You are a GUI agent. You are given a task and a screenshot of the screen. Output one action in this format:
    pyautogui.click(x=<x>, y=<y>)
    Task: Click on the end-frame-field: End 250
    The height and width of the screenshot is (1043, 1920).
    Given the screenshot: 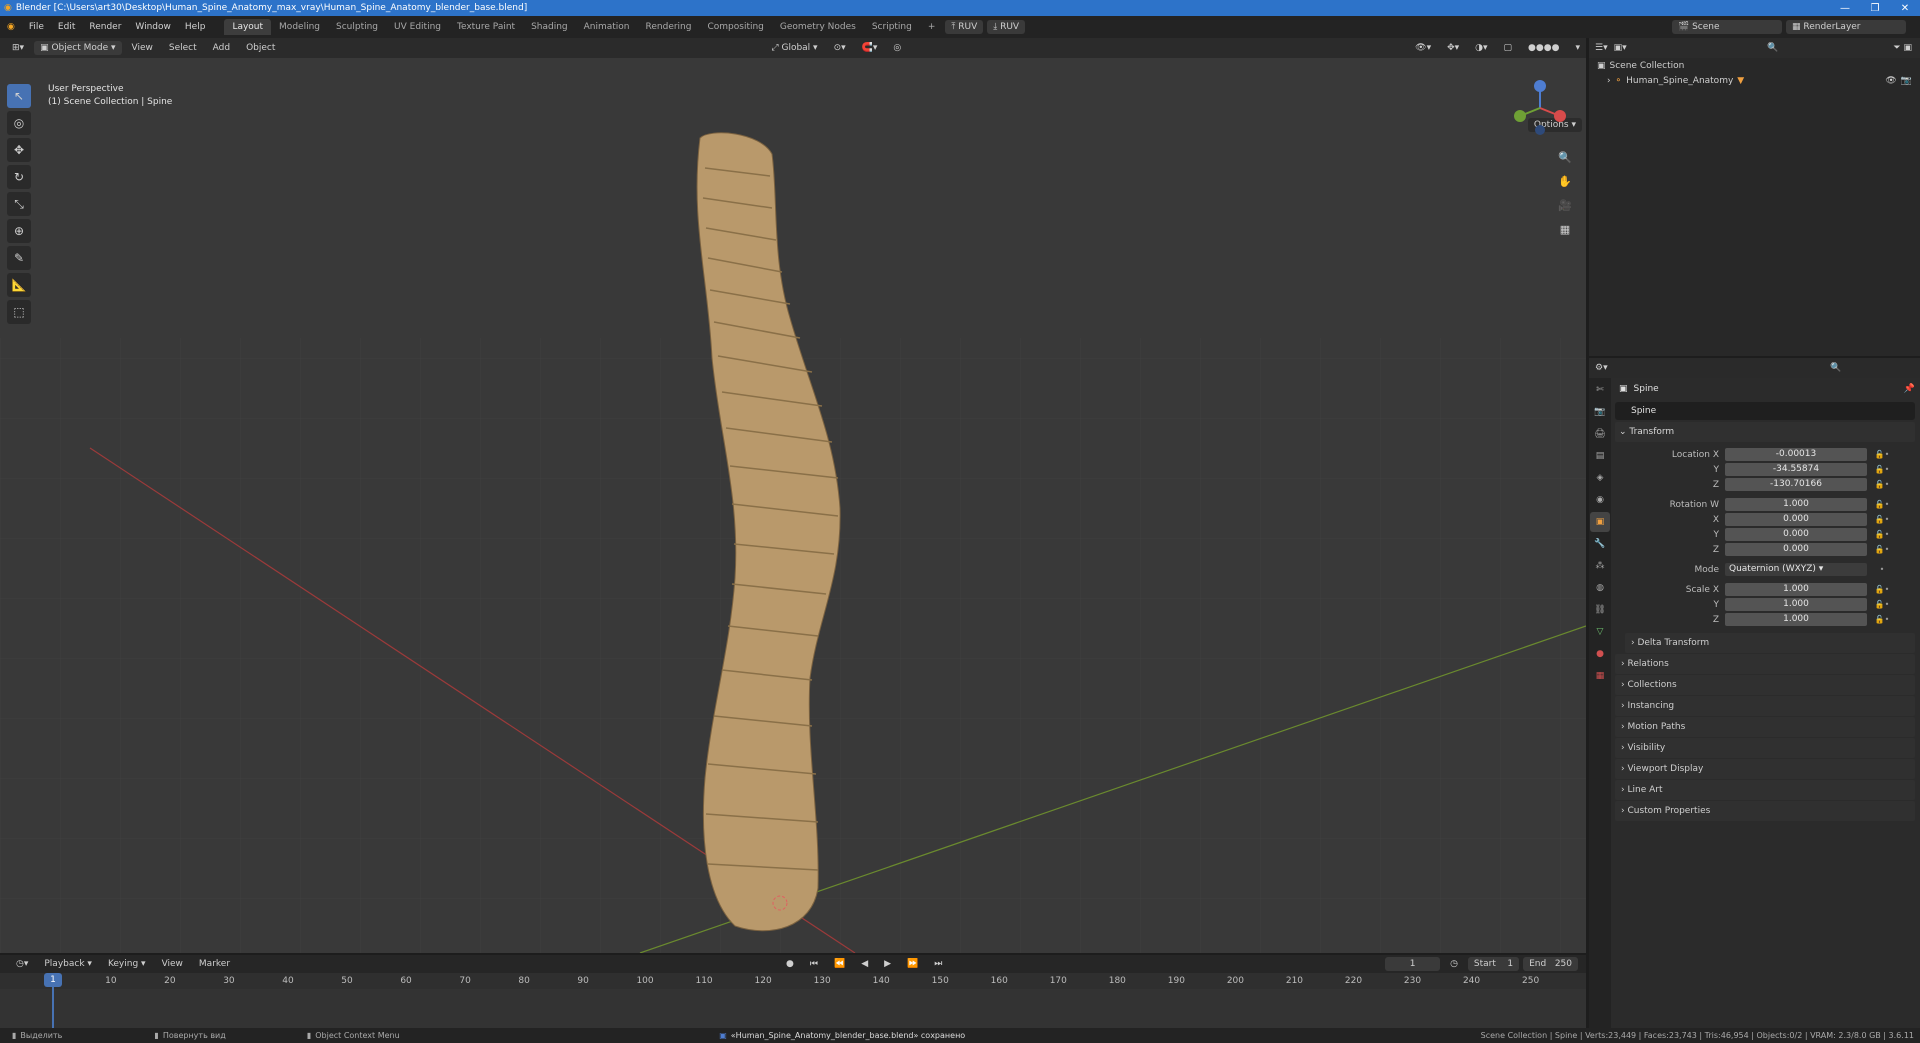 What is the action you would take?
    pyautogui.click(x=1550, y=964)
    